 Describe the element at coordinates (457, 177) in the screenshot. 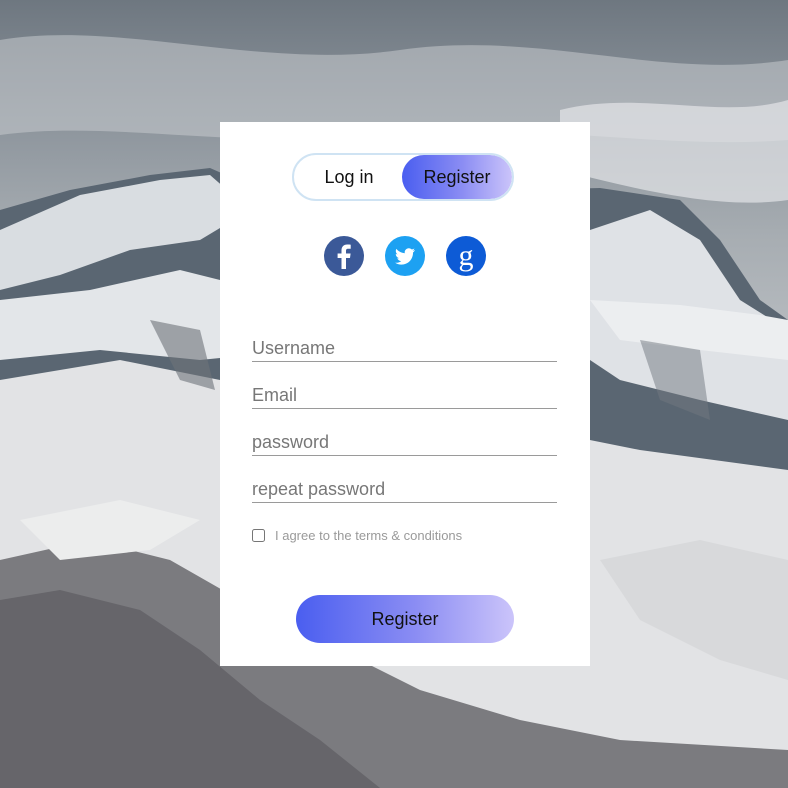

I see `tab-register: Register` at that location.